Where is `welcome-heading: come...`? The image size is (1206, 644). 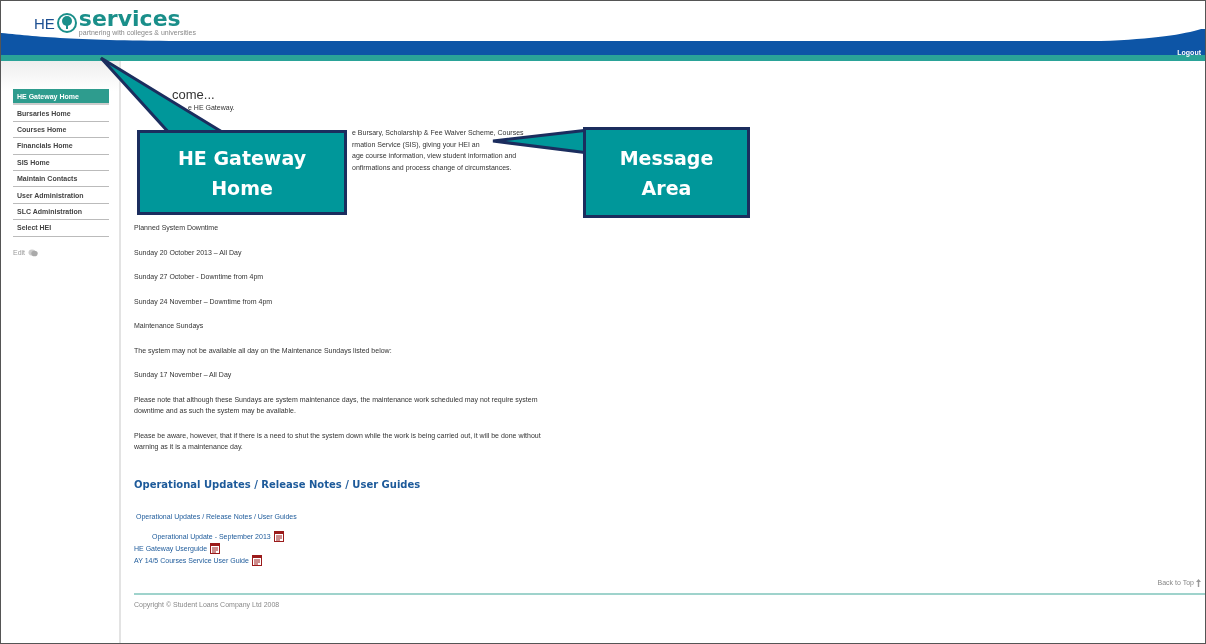 welcome-heading: come... is located at coordinates (194, 94).